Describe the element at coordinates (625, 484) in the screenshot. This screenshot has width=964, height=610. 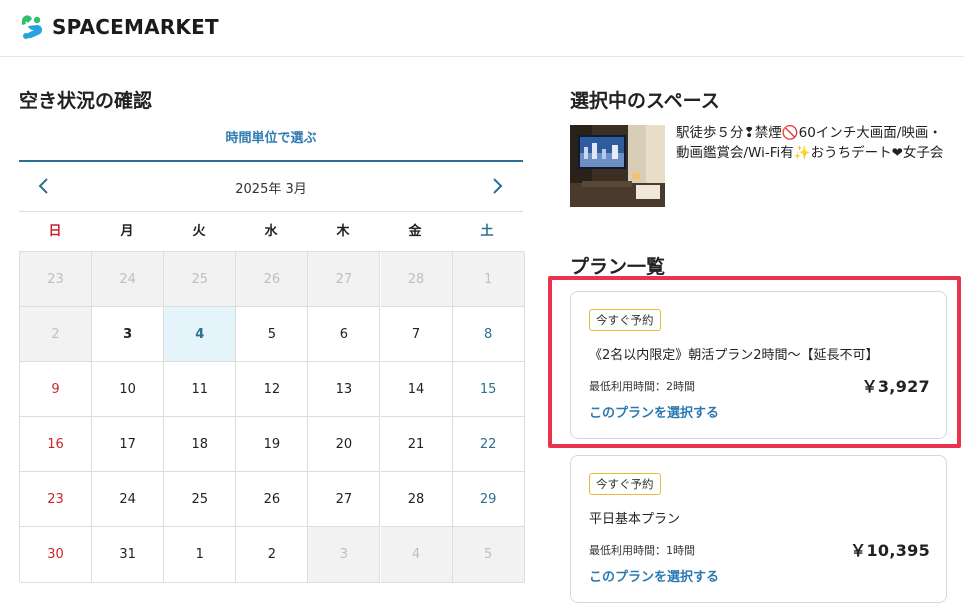
I see `instant-booking-badge: 今すぐ予約` at that location.